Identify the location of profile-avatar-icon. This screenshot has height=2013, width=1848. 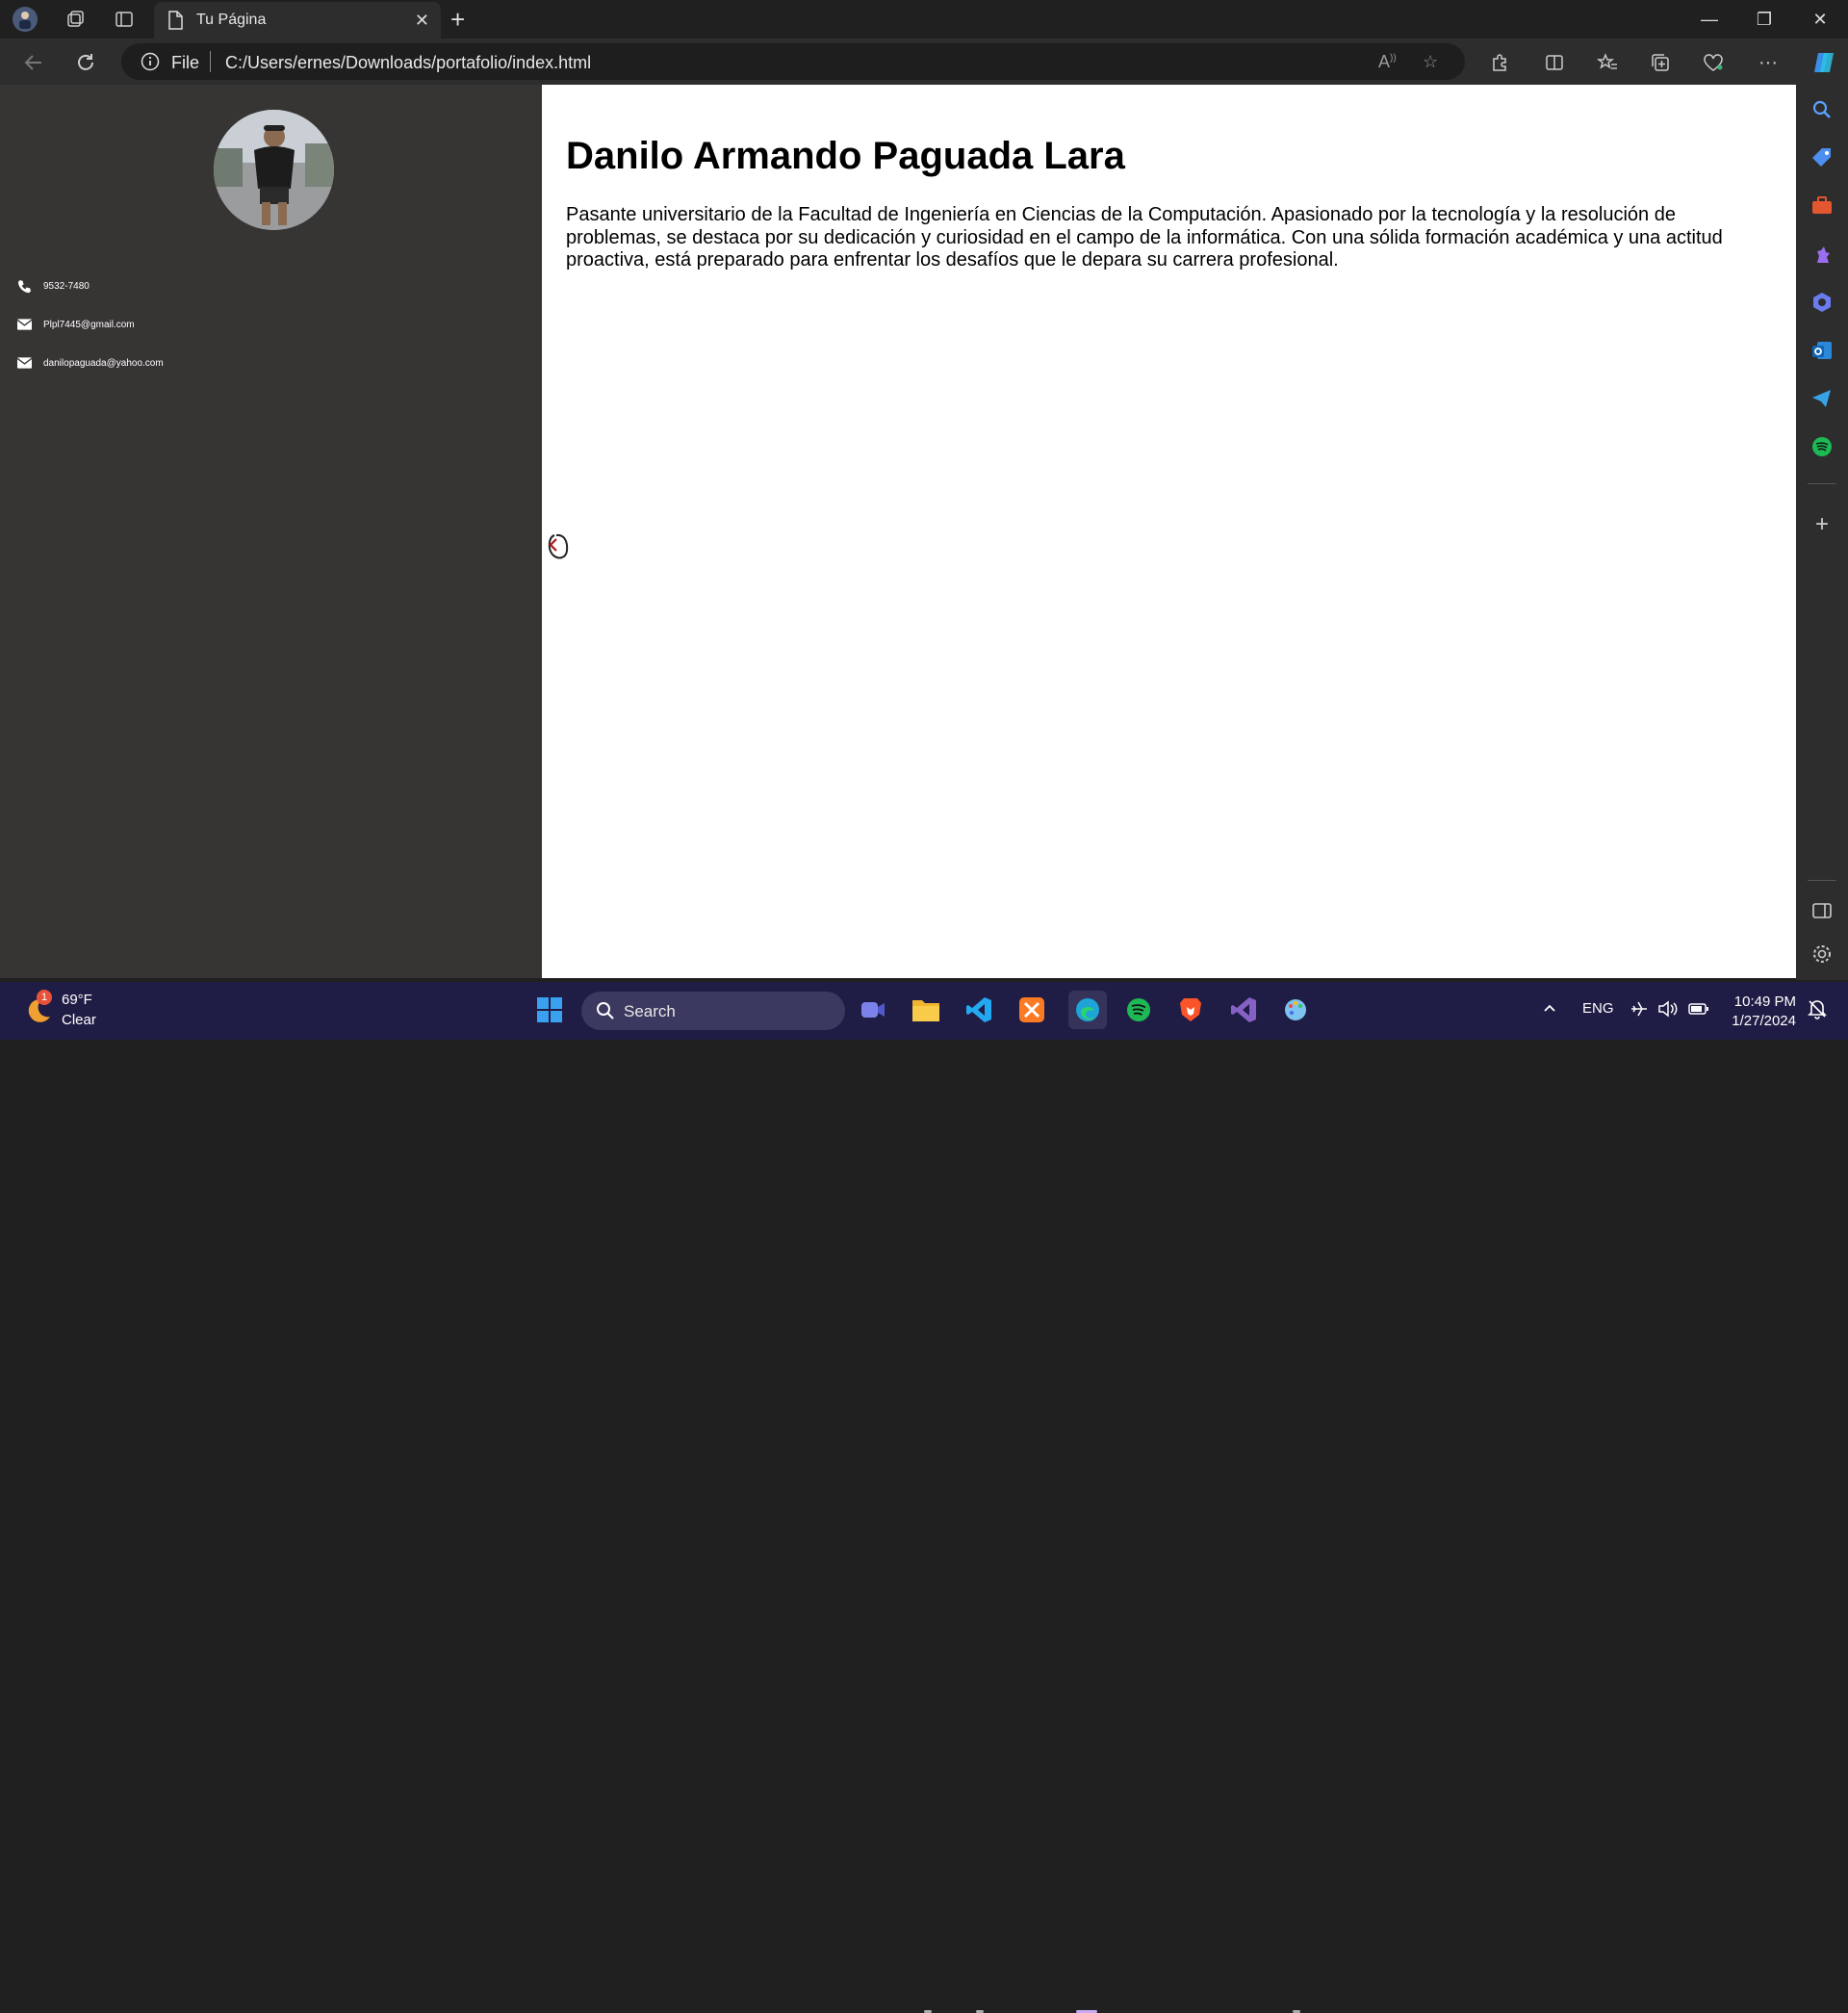
(25, 19).